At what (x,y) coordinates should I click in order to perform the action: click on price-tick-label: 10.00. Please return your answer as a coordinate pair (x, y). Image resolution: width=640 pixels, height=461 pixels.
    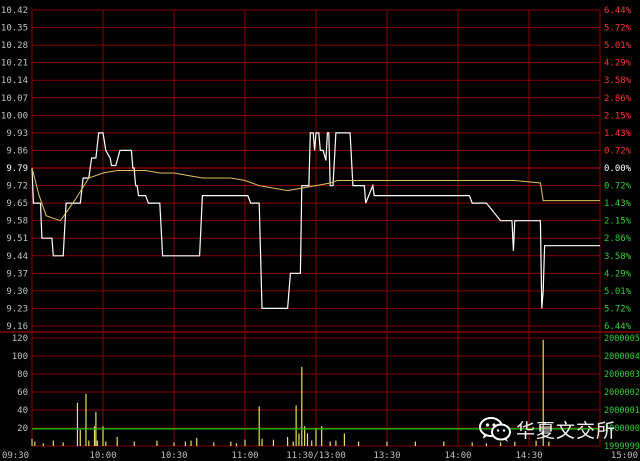
    Looking at the image, I should click on (14, 116).